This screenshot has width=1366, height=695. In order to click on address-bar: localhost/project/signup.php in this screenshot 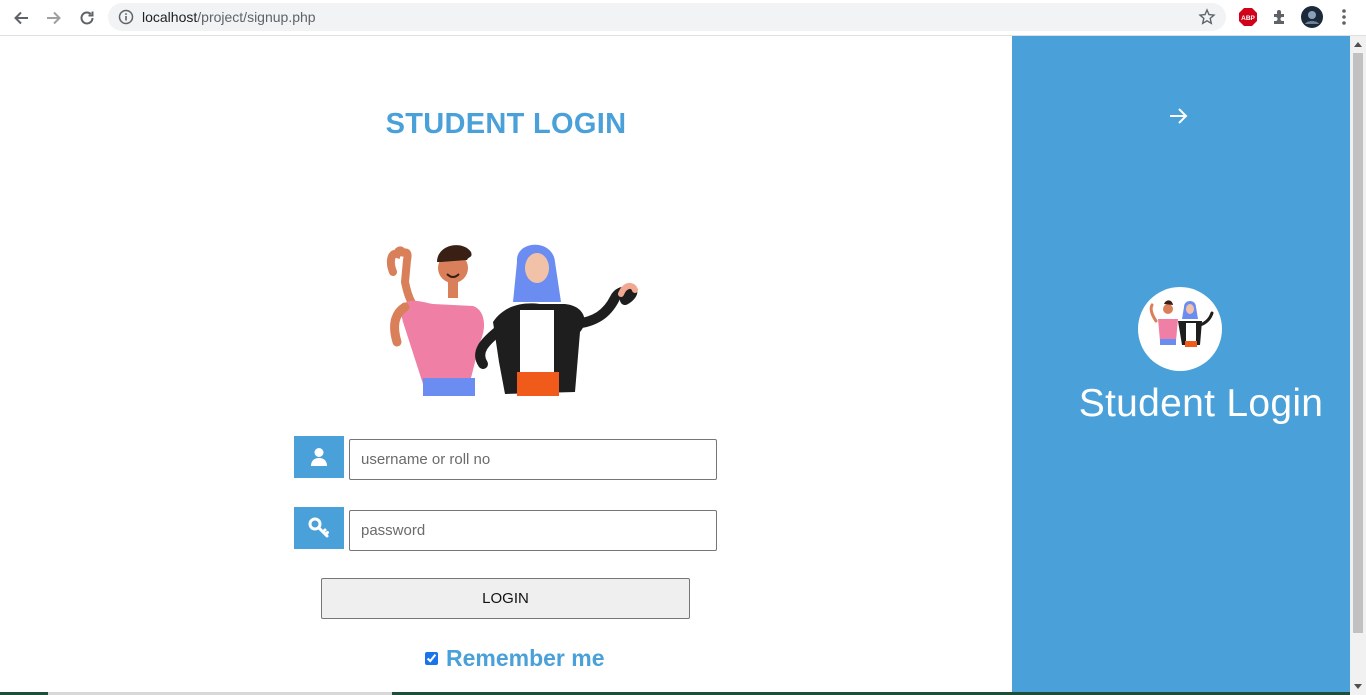, I will do `click(667, 17)`.